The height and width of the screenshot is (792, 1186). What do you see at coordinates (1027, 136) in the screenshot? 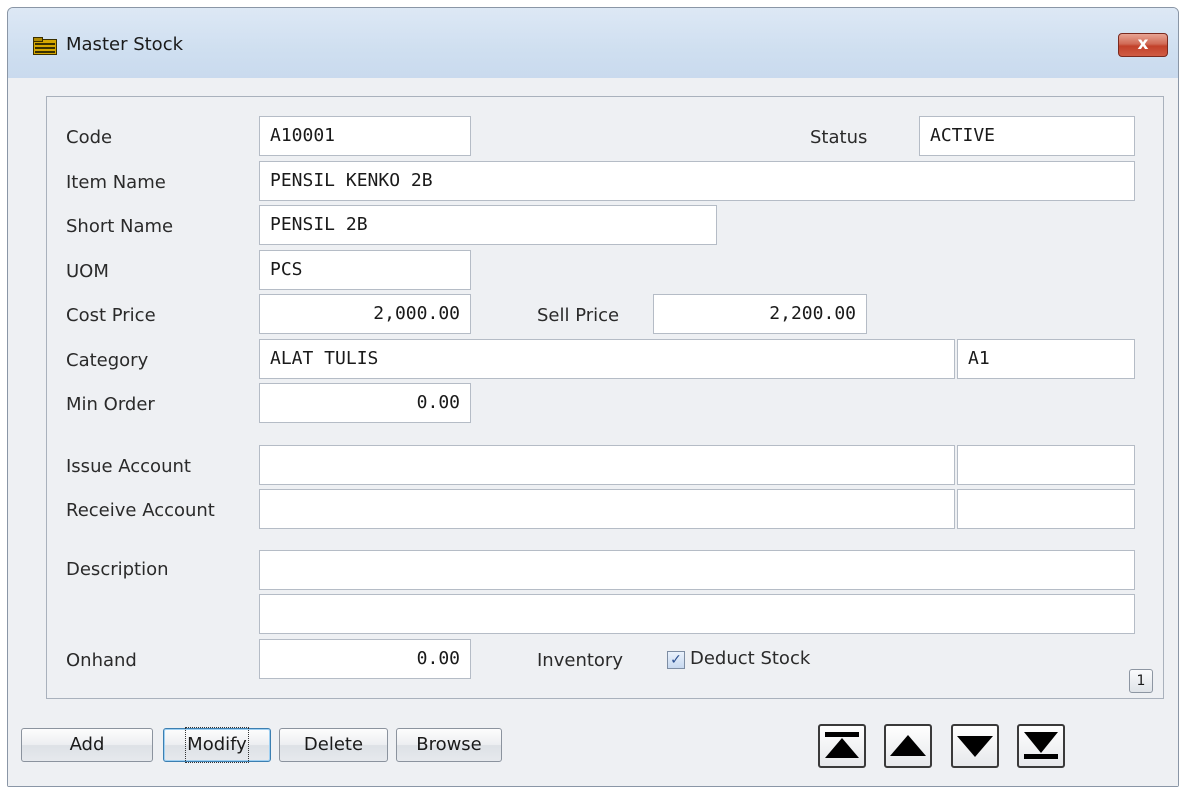
I see `status-field: ACTIVE` at bounding box center [1027, 136].